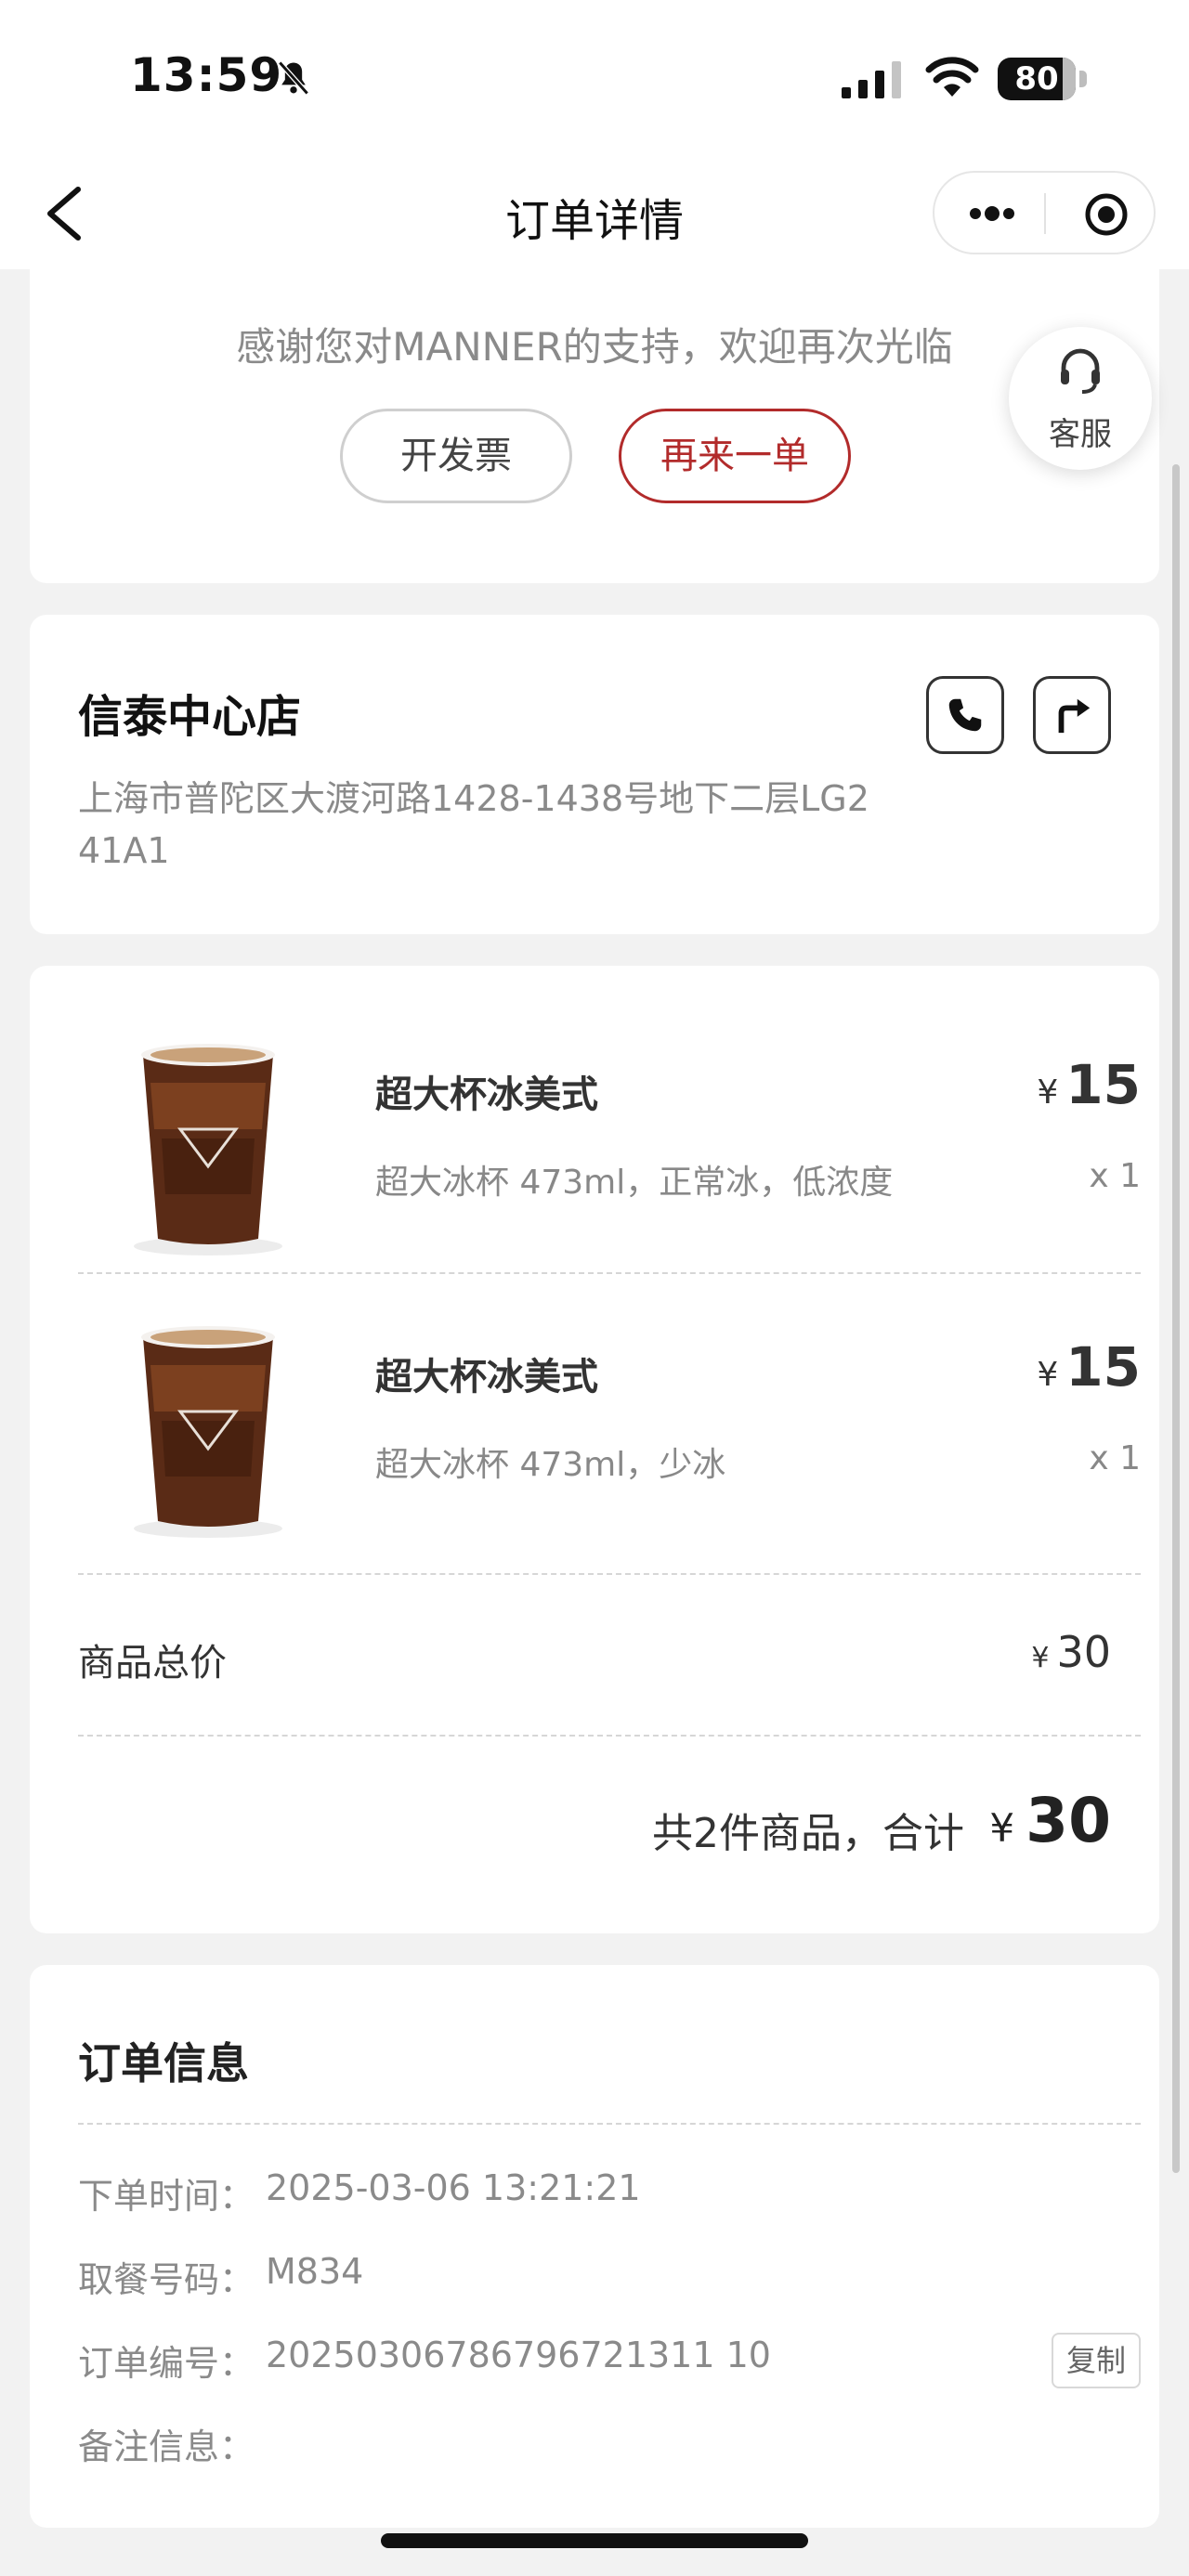 This screenshot has width=1189, height=2576. I want to click on battery-icon: 80, so click(1042, 79).